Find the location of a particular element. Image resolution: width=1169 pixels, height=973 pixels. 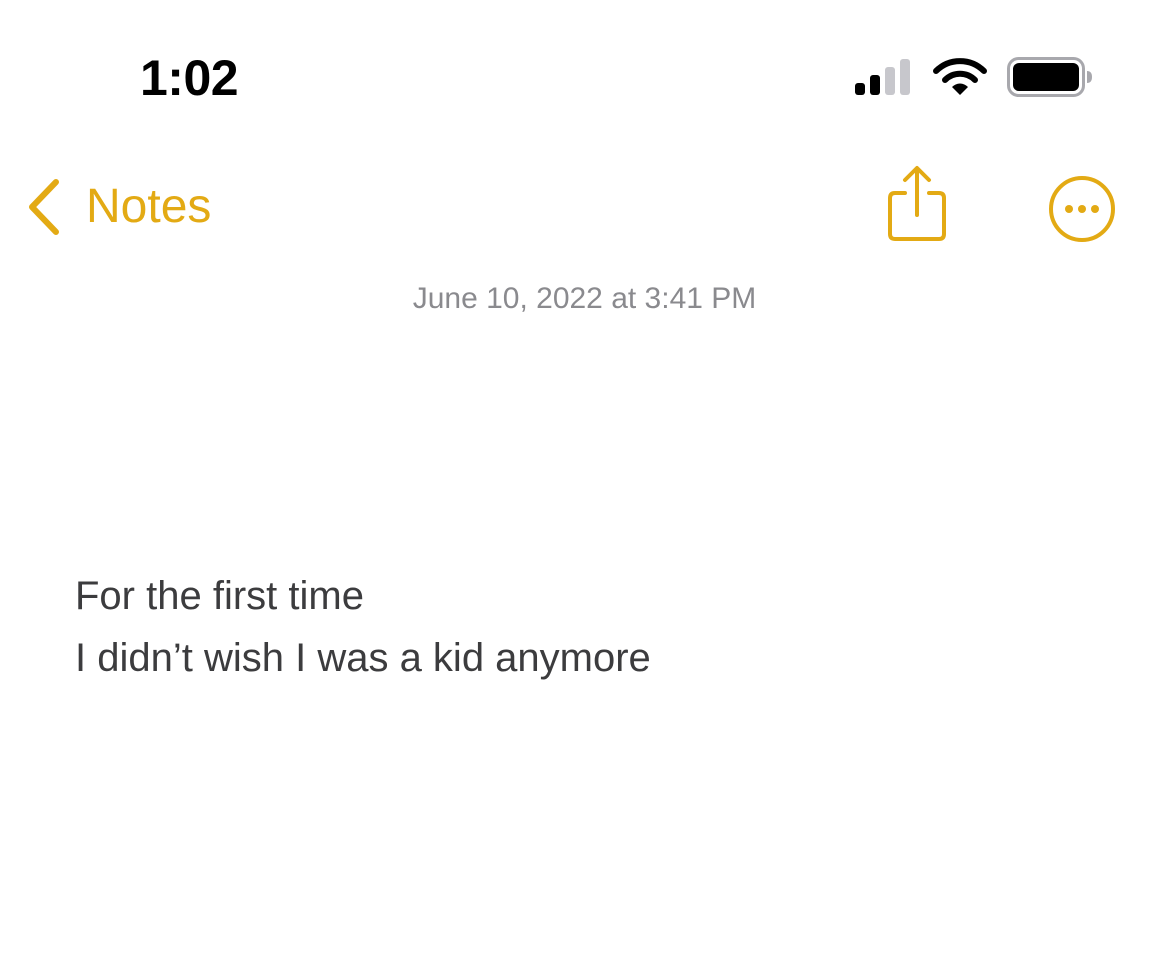

cellular-signal-icon is located at coordinates (882, 77).